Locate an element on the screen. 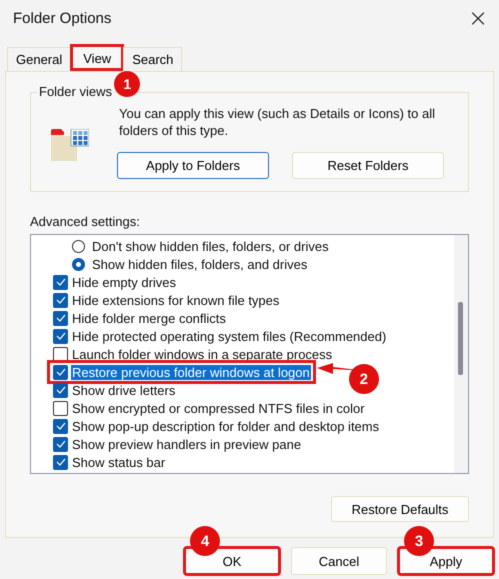  setting-row: Hide empty drives is located at coordinates (116, 282).